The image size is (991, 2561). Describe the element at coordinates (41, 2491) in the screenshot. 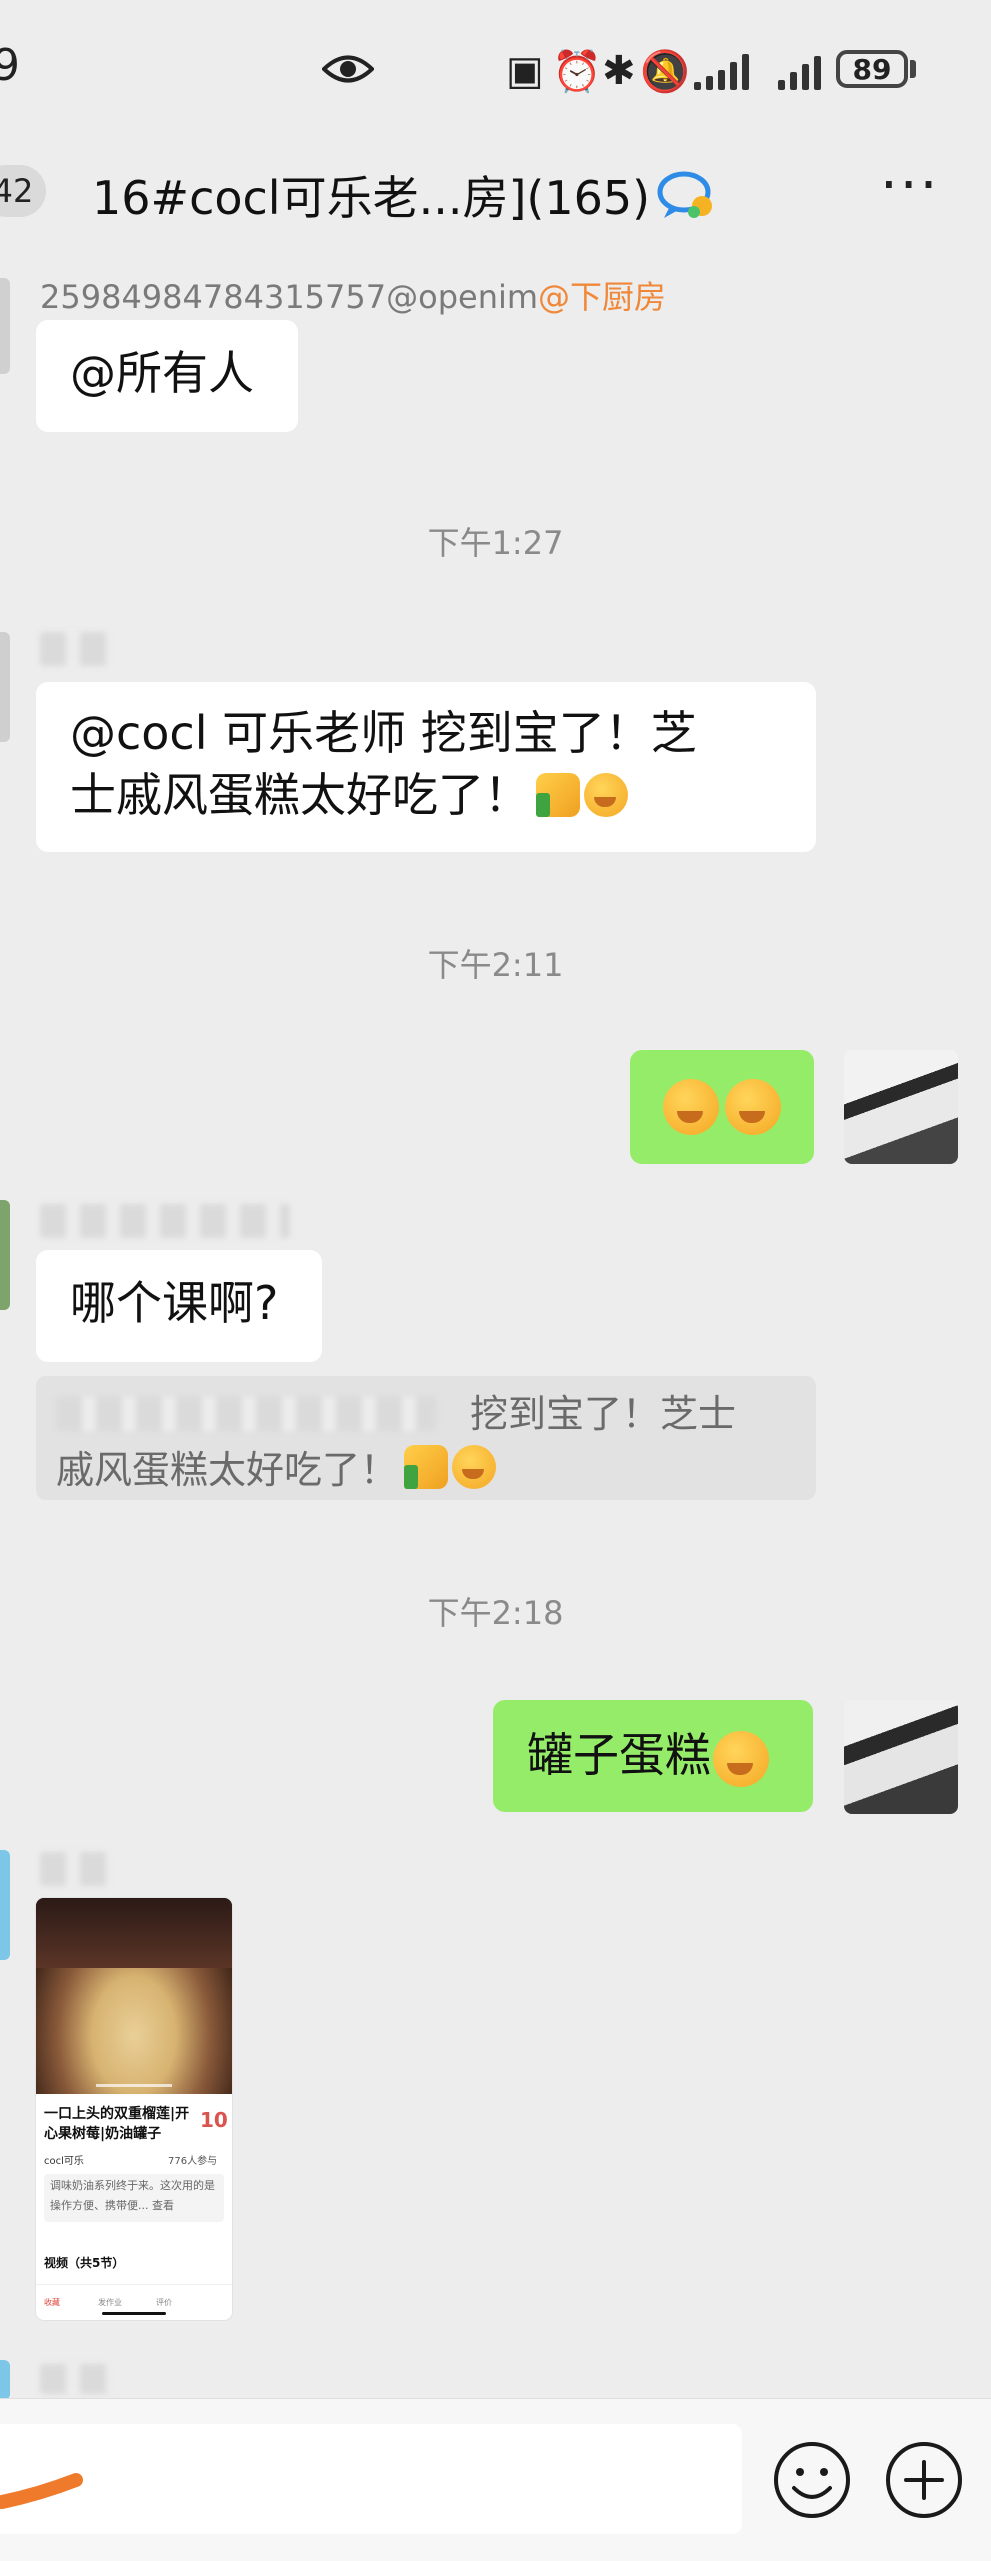

I see `voice-indicator` at that location.